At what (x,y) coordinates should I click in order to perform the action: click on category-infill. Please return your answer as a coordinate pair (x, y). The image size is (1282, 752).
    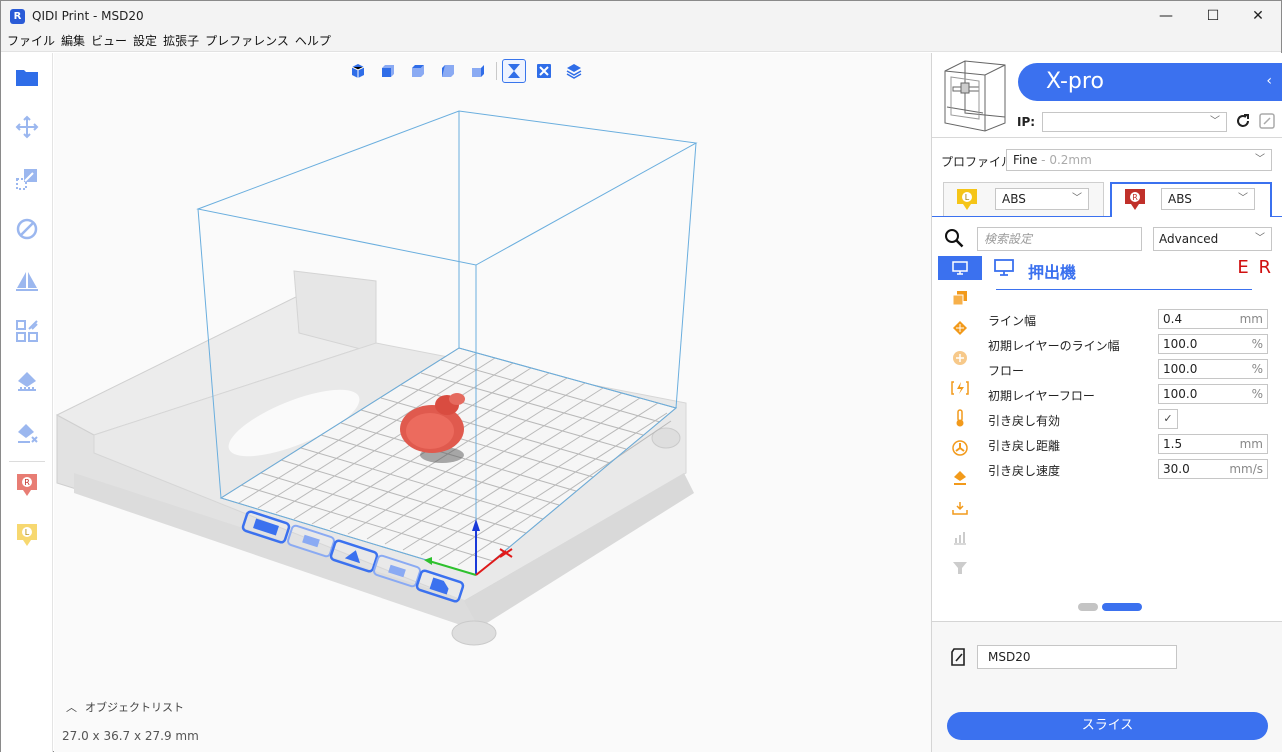
    Looking at the image, I should click on (960, 328).